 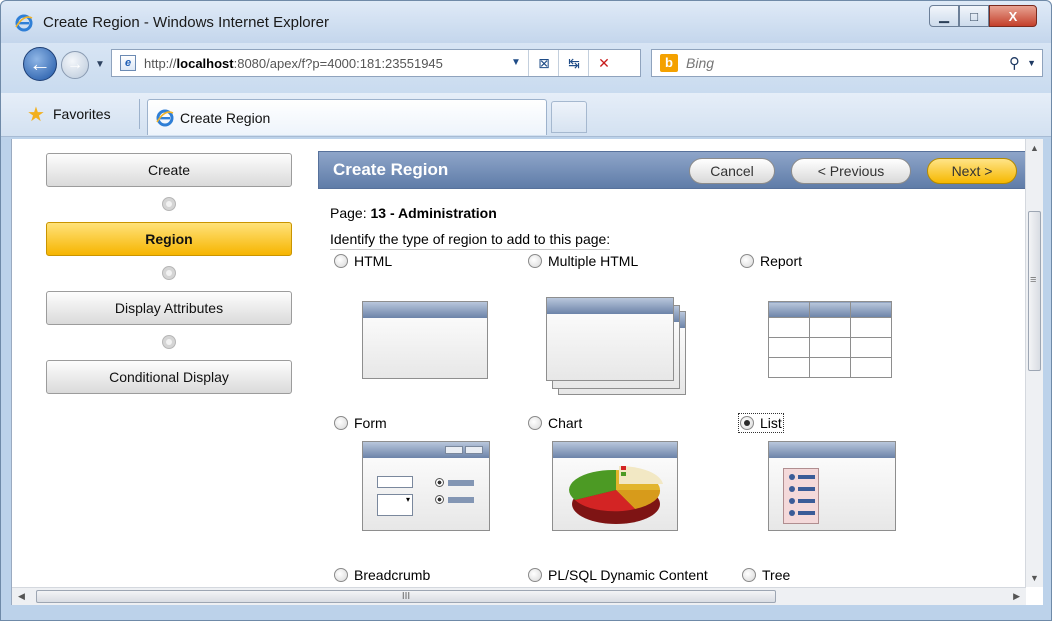 What do you see at coordinates (1031, 63) in the screenshot?
I see `search-dropdown-icon: ▼` at bounding box center [1031, 63].